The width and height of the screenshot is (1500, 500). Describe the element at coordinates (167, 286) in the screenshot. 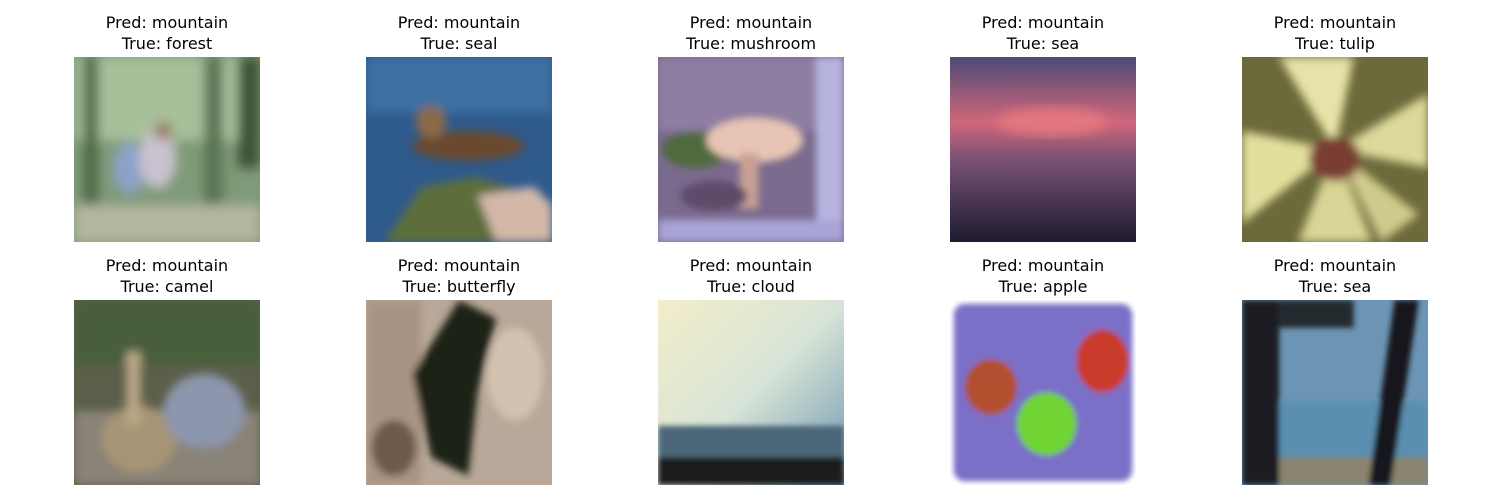

I see `true-label: True: camel` at that location.